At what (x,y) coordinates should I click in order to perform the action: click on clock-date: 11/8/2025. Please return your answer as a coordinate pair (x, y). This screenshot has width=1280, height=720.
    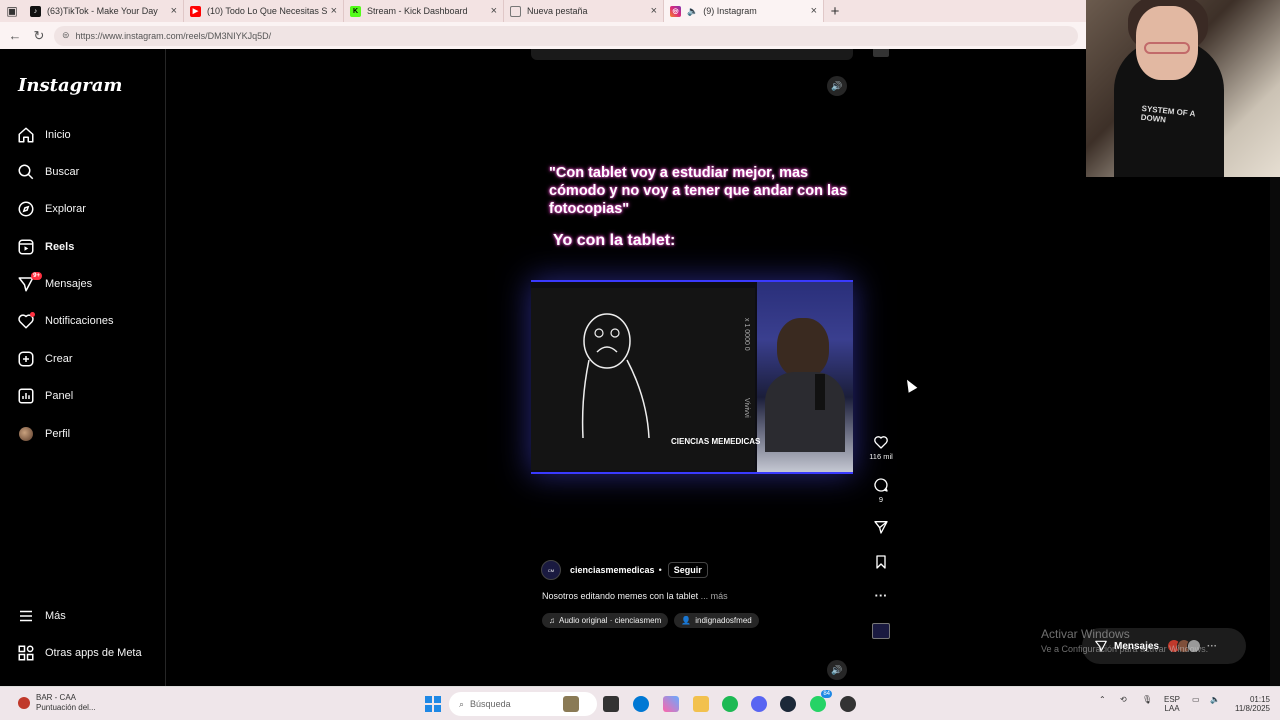
    Looking at the image, I should click on (1252, 708).